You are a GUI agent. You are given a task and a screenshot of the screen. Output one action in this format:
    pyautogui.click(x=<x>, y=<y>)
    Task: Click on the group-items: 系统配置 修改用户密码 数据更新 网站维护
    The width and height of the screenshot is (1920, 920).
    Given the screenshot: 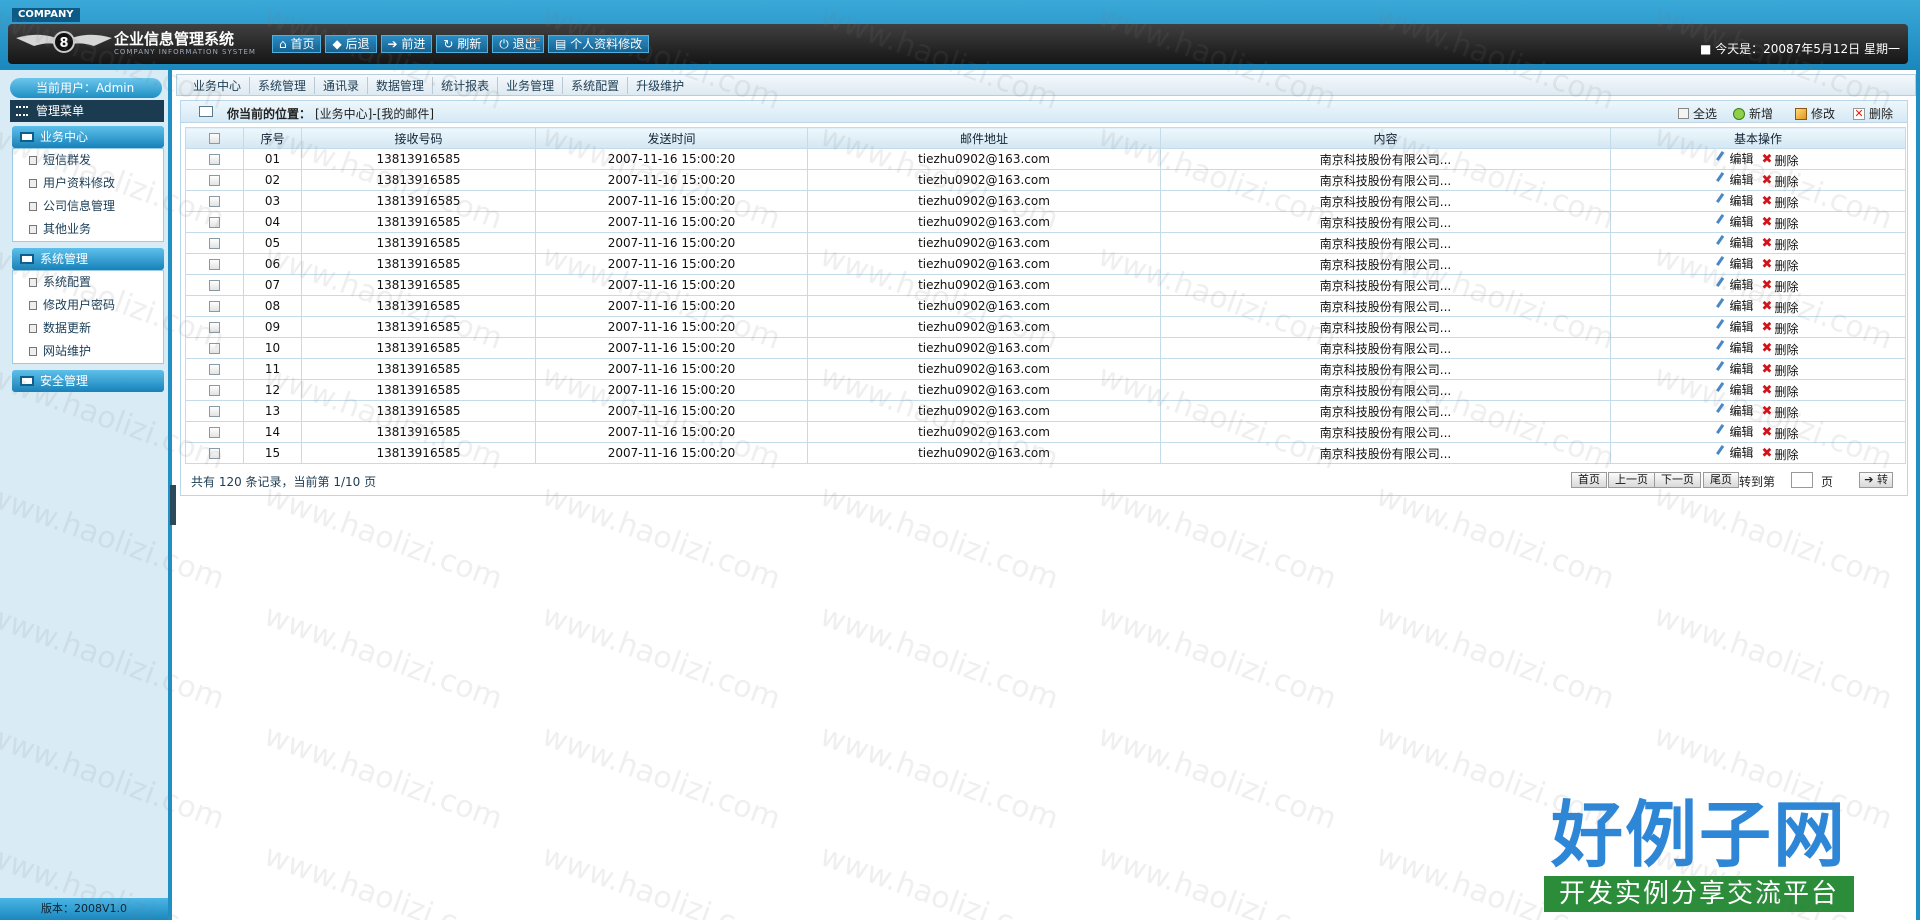 What is the action you would take?
    pyautogui.click(x=88, y=317)
    